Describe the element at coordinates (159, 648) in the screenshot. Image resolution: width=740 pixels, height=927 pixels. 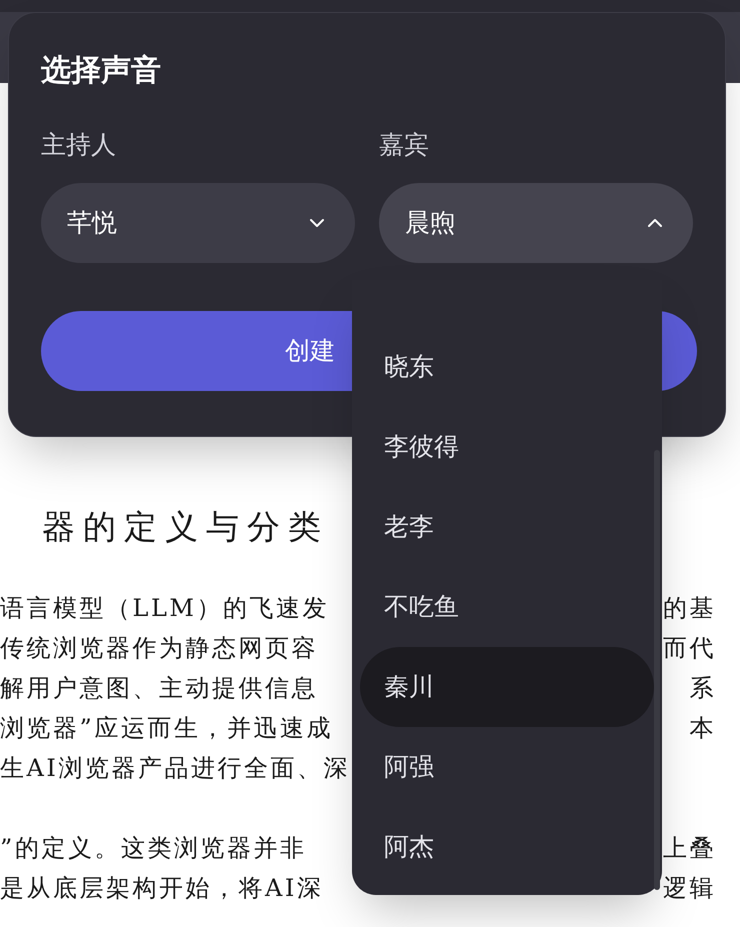
I see `document-text: 传统浏览器作为静态网页容` at that location.